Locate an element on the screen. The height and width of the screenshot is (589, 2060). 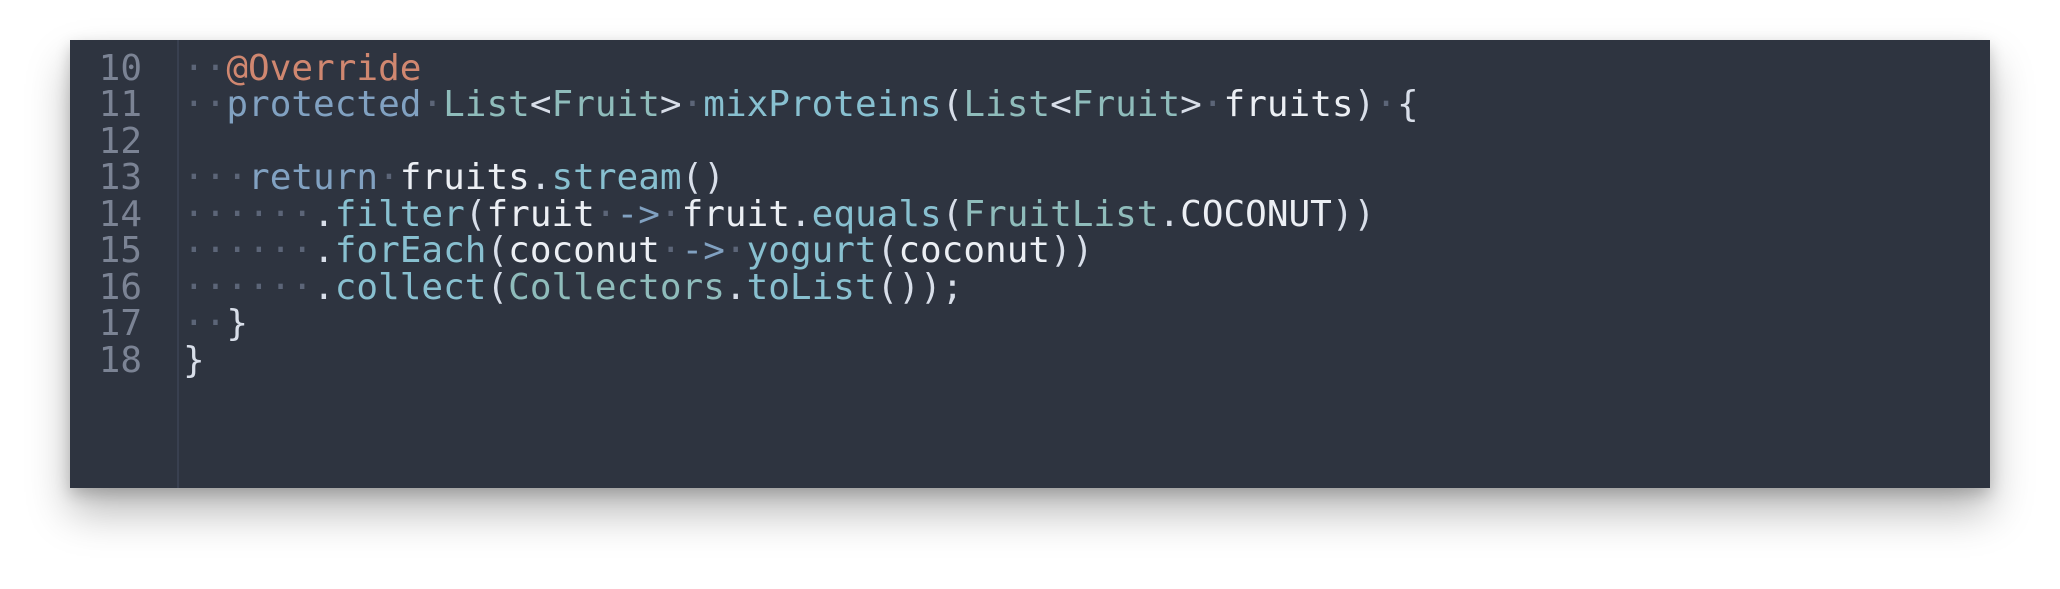
code-token: } is located at coordinates (194, 360).